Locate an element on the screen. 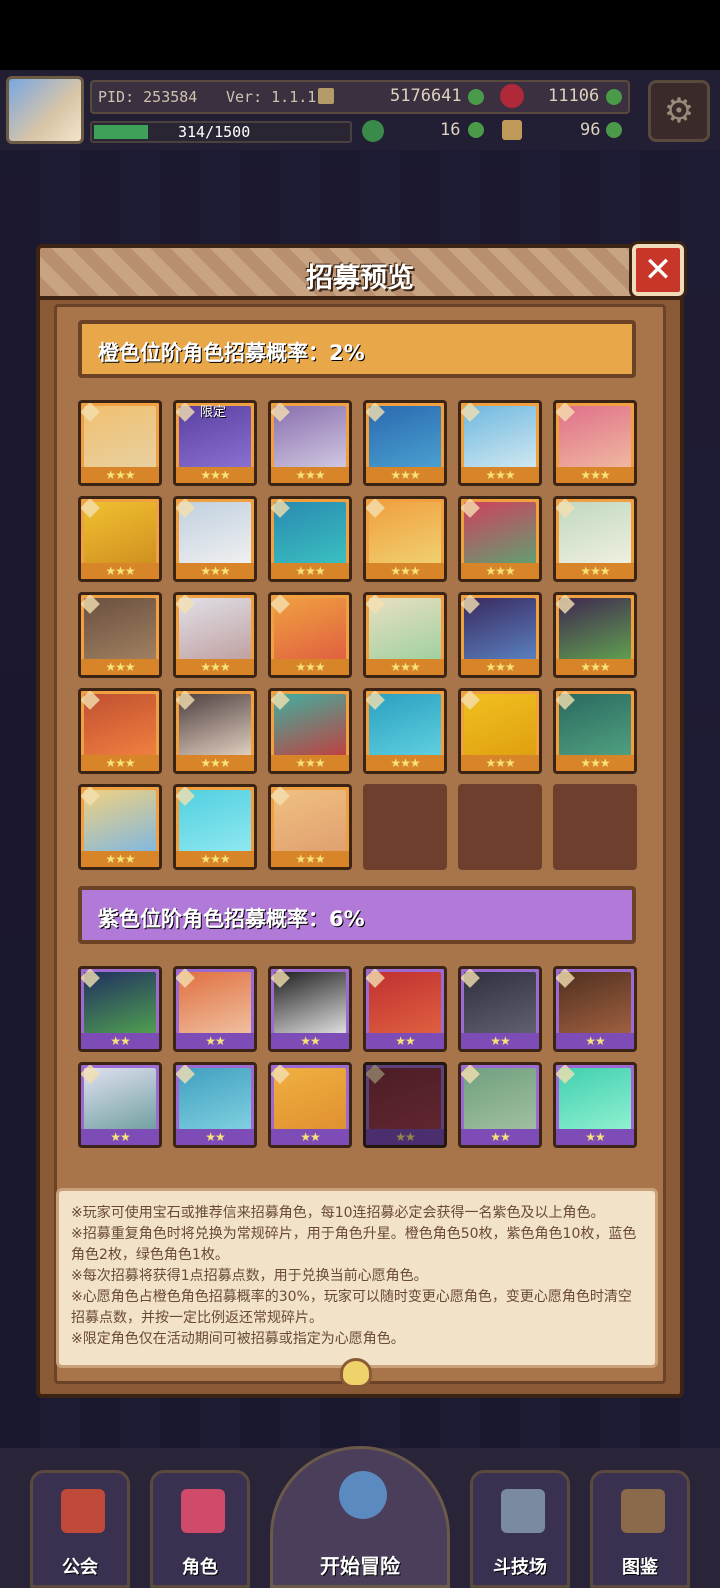 This screenshot has width=720, height=1588. book-icon is located at coordinates (643, 1511).